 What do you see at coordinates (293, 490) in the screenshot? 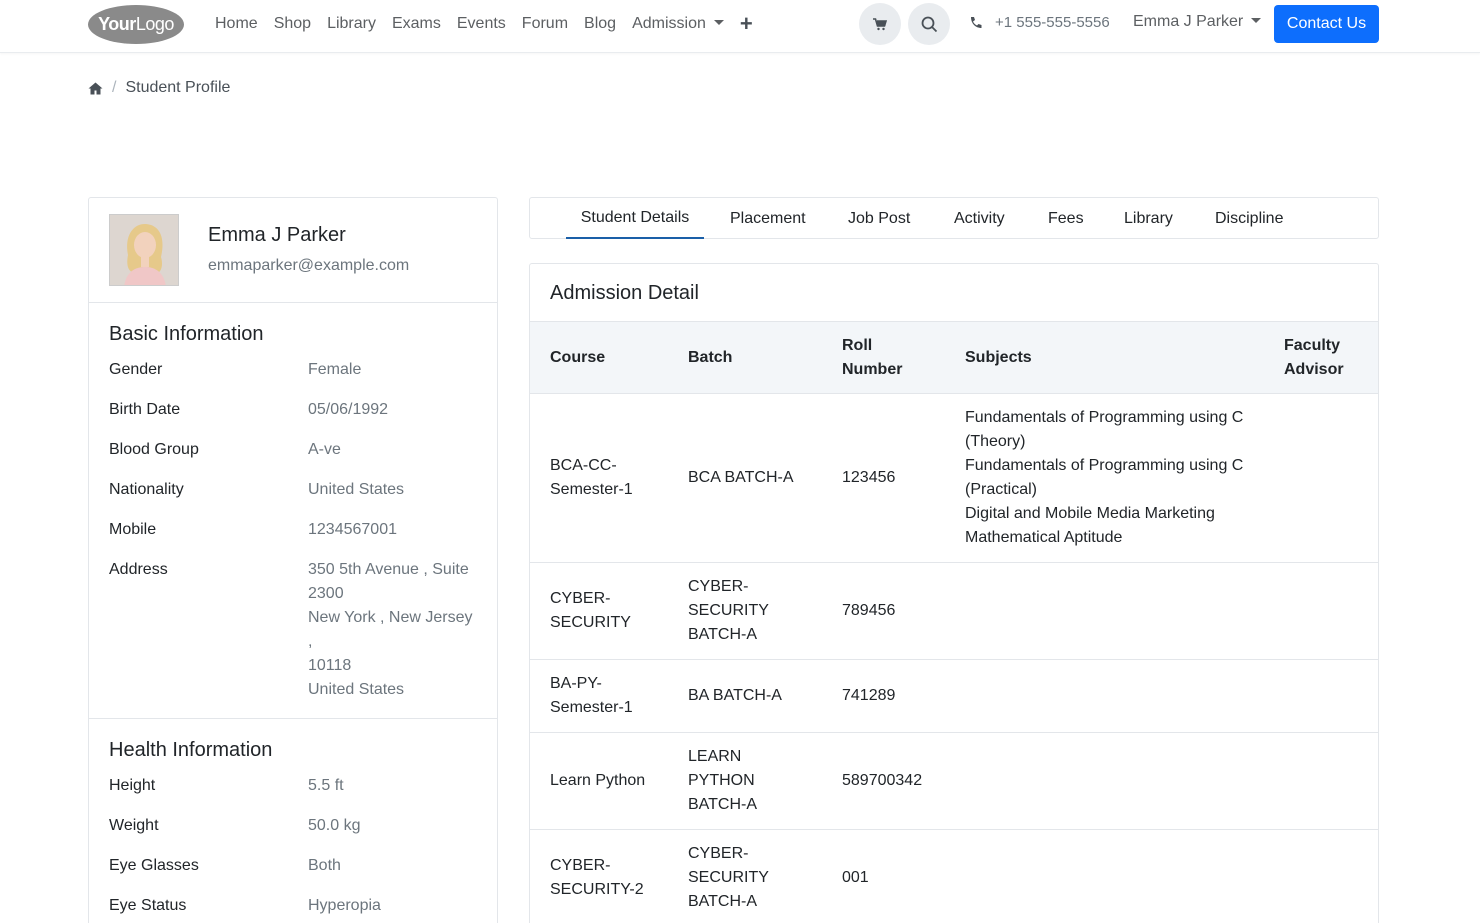
I see `info-row-nationality: Nationality United States` at bounding box center [293, 490].